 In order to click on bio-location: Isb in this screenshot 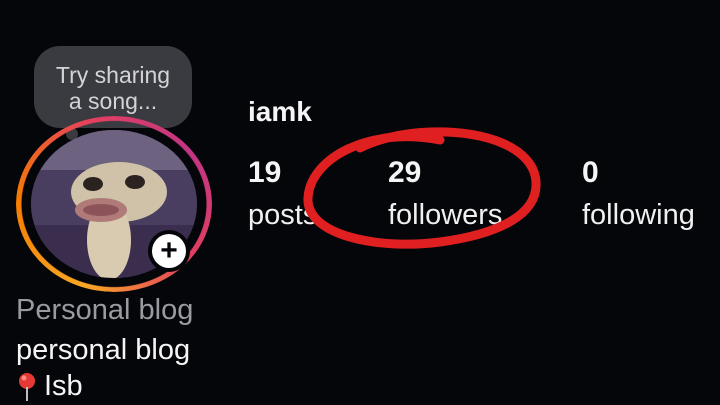, I will do `click(49, 386)`.